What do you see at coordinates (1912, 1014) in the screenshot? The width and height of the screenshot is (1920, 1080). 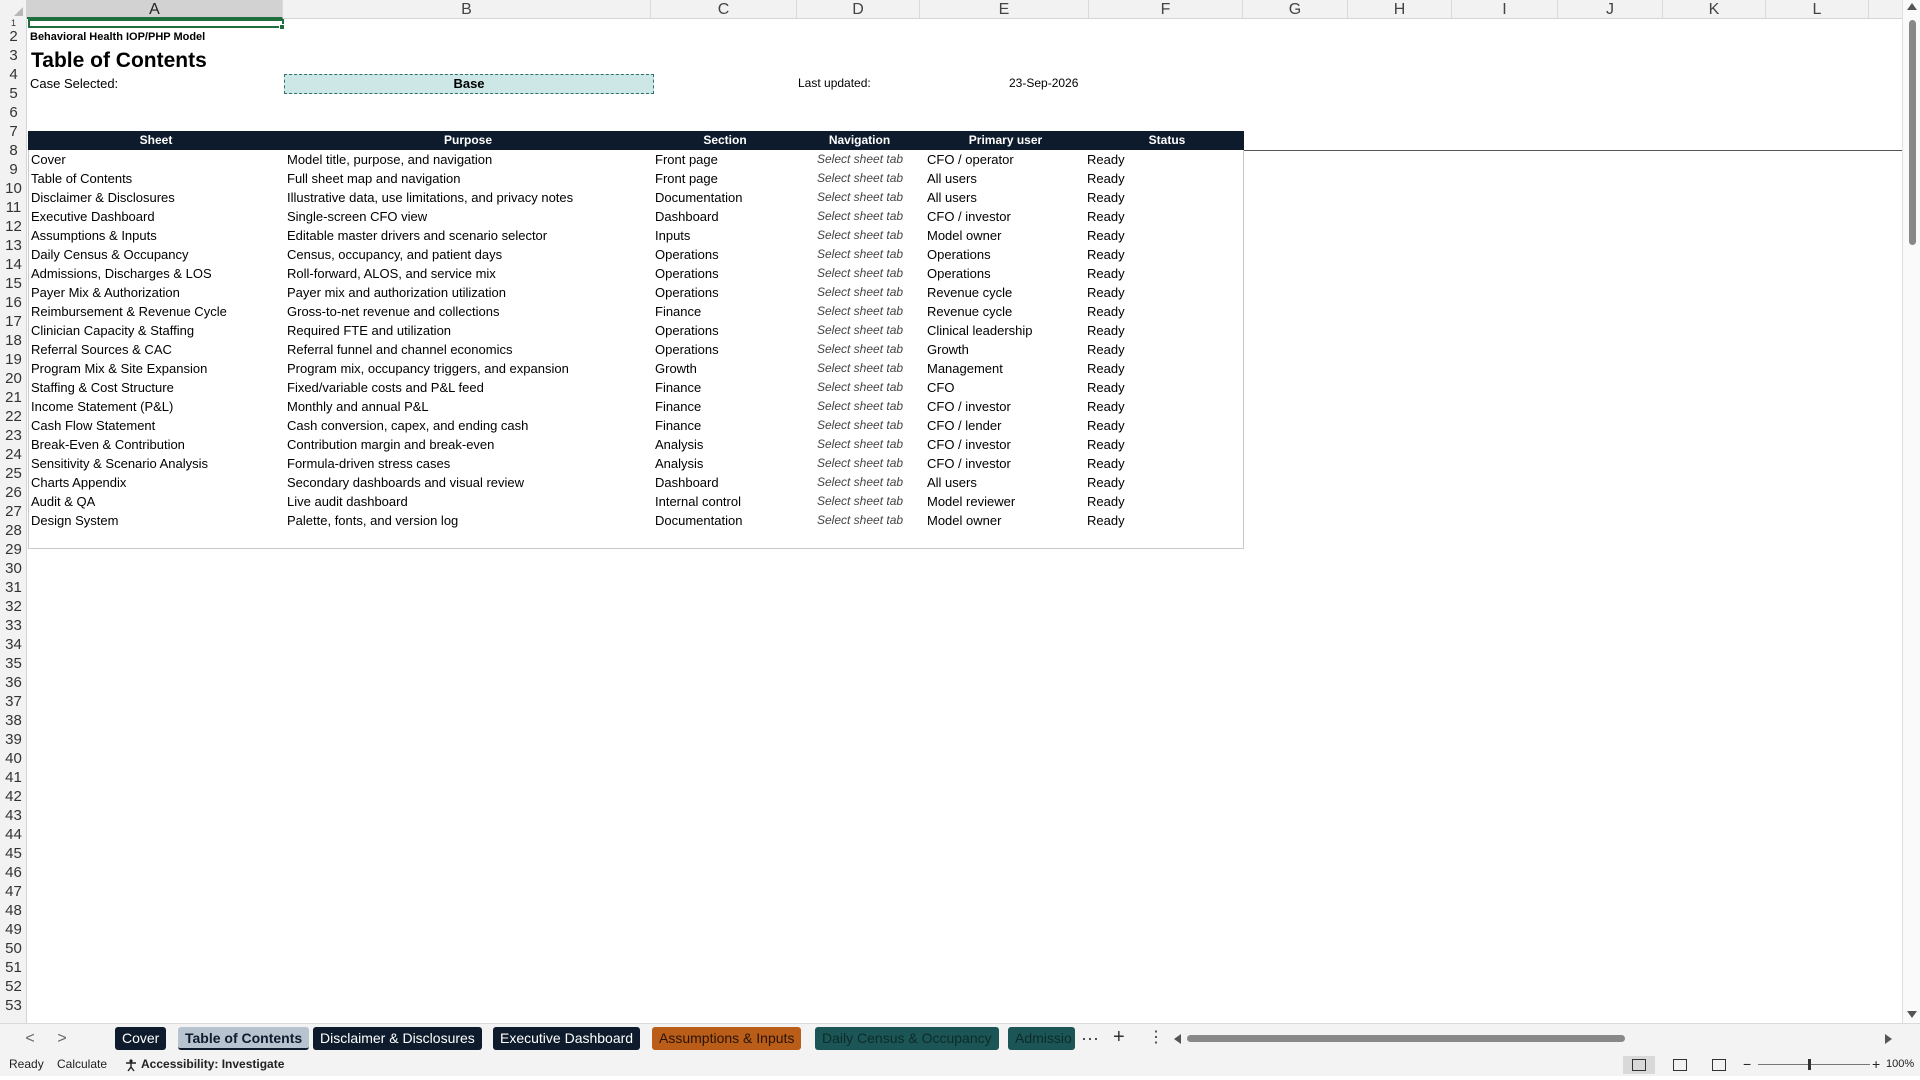 I see `scroll-down-icon` at bounding box center [1912, 1014].